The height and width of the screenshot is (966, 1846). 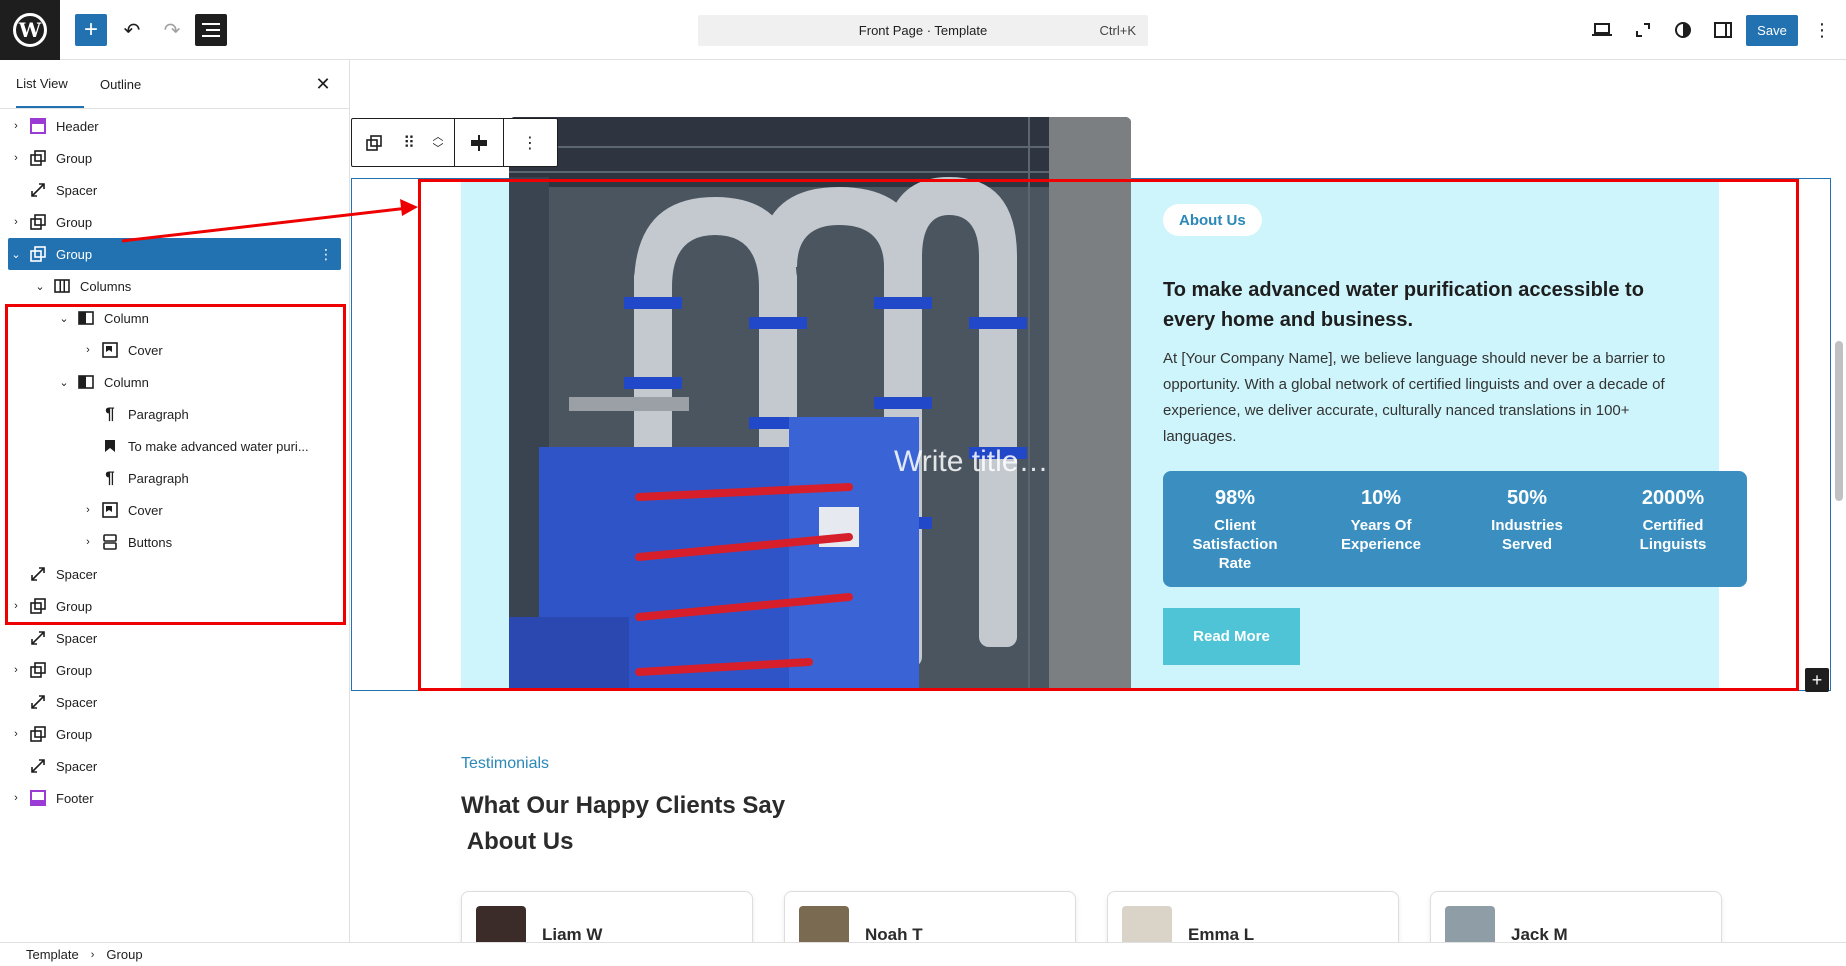 What do you see at coordinates (1772, 30) in the screenshot?
I see `save-button: Save` at bounding box center [1772, 30].